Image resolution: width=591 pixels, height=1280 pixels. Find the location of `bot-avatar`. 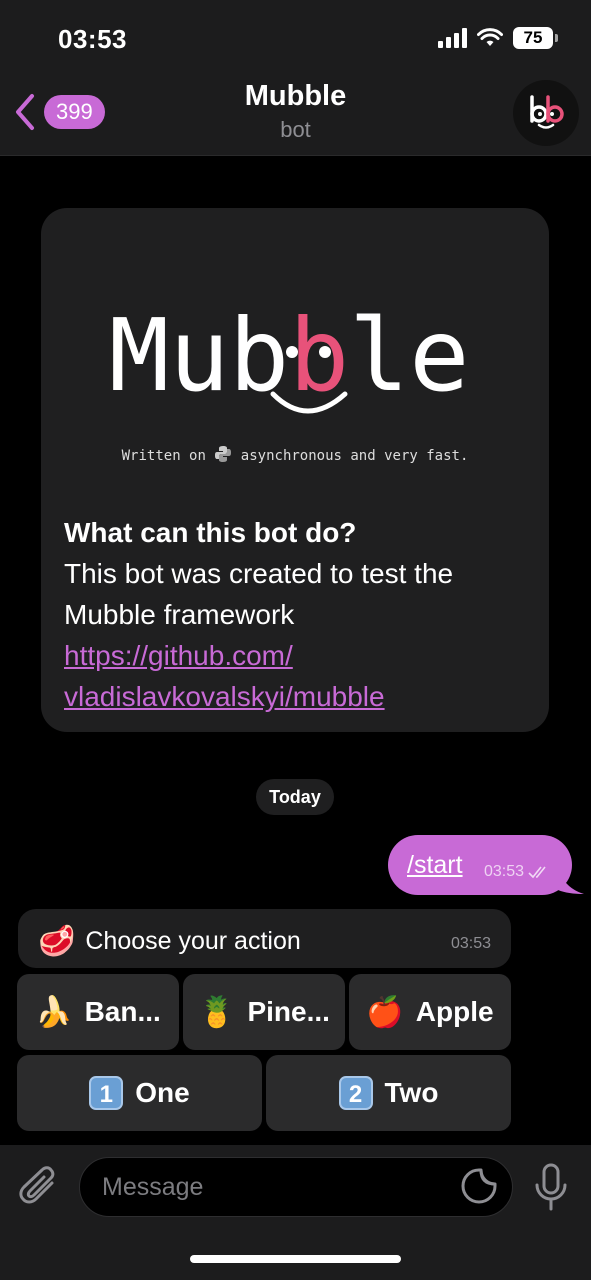

bot-avatar is located at coordinates (546, 113).